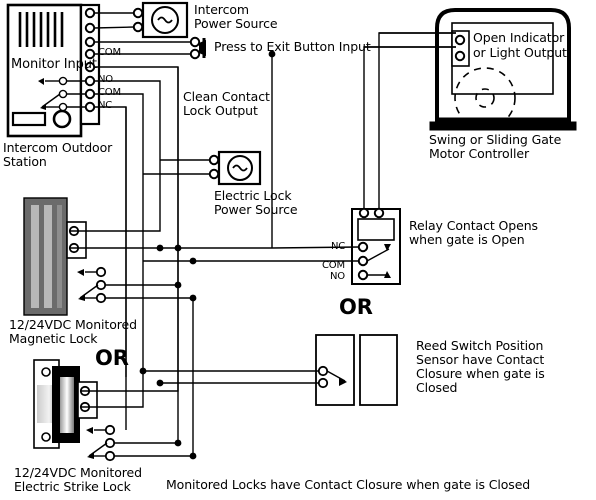 The width and height of the screenshot is (596, 500). What do you see at coordinates (141, 20) in the screenshot?
I see `intercom-power-source-symbol` at bounding box center [141, 20].